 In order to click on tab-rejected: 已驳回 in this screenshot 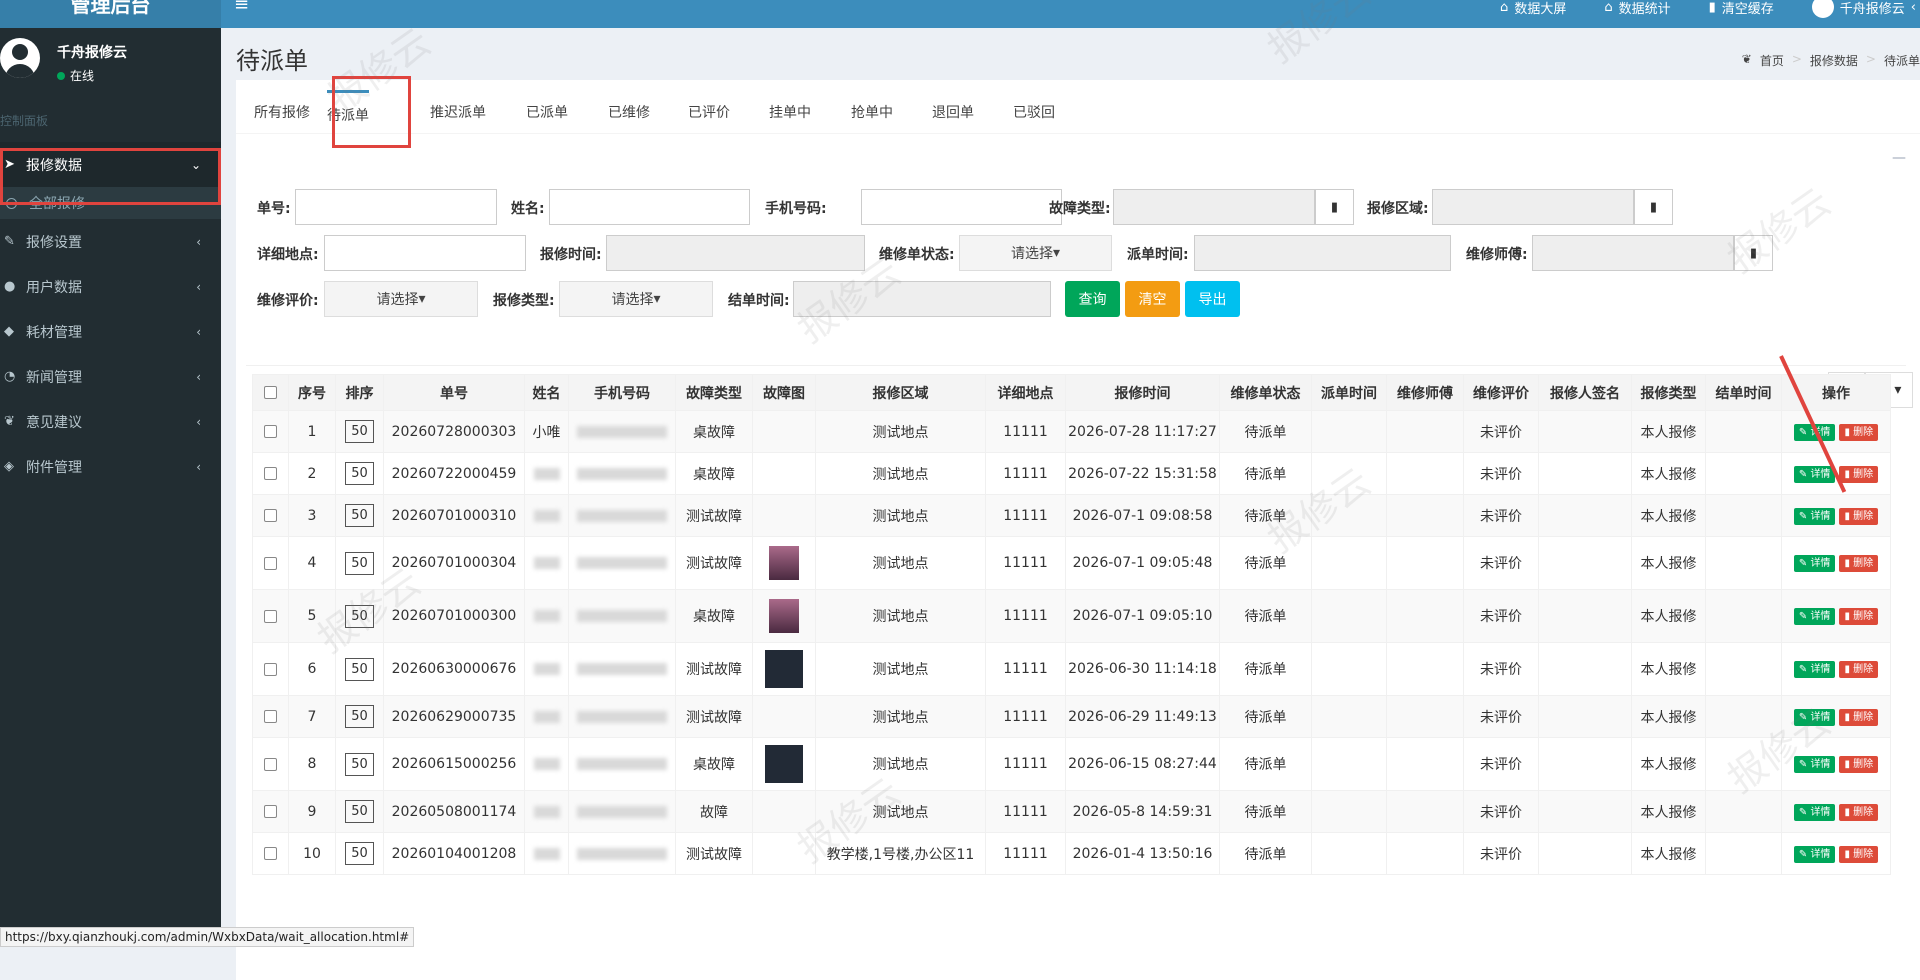, I will do `click(1034, 112)`.